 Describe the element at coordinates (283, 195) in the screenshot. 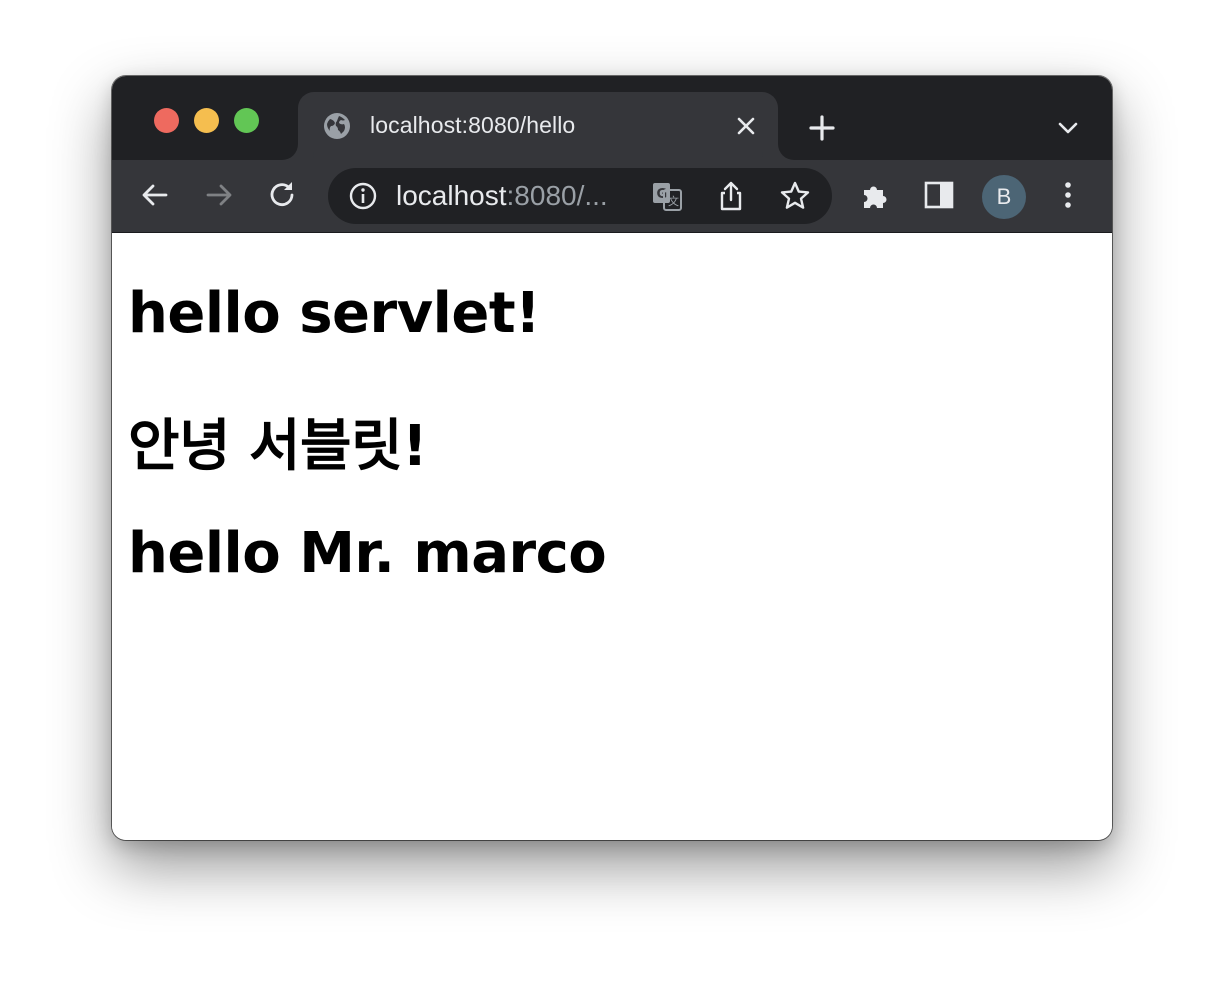

I see `reload-icon` at that location.